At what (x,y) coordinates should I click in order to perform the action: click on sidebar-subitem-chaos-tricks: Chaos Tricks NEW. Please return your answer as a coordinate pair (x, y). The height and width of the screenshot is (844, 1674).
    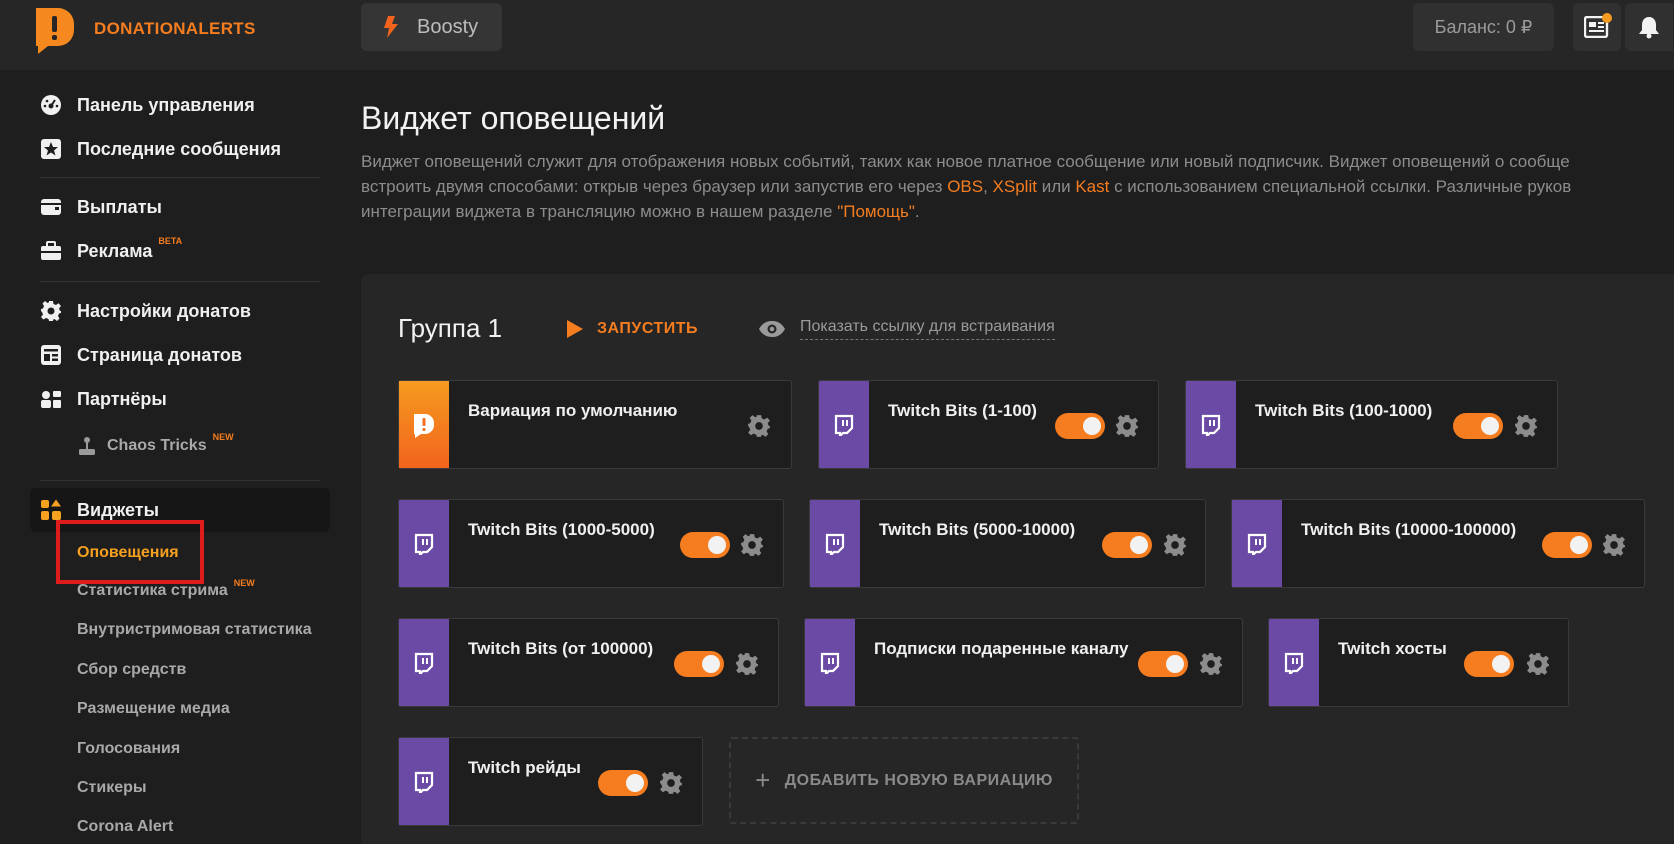
    Looking at the image, I should click on (155, 444).